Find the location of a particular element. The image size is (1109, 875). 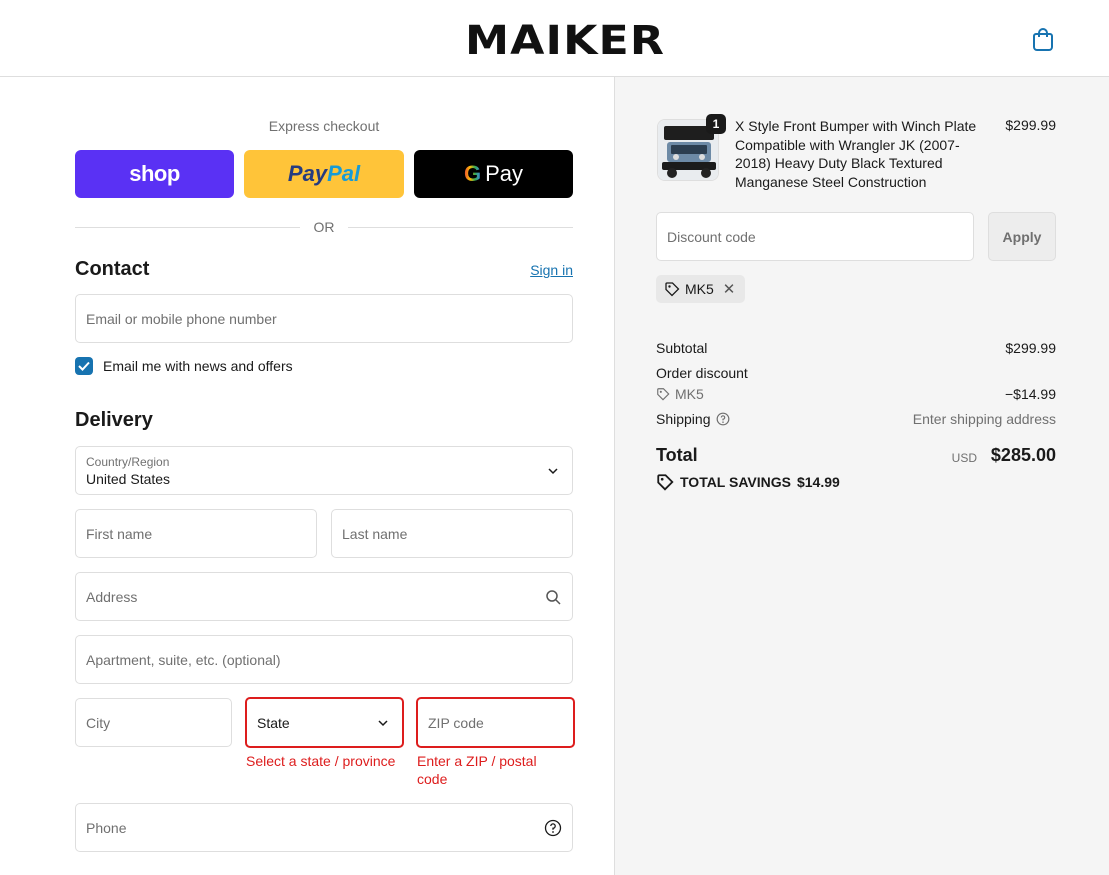

phone-field: Phone is located at coordinates (324, 827).